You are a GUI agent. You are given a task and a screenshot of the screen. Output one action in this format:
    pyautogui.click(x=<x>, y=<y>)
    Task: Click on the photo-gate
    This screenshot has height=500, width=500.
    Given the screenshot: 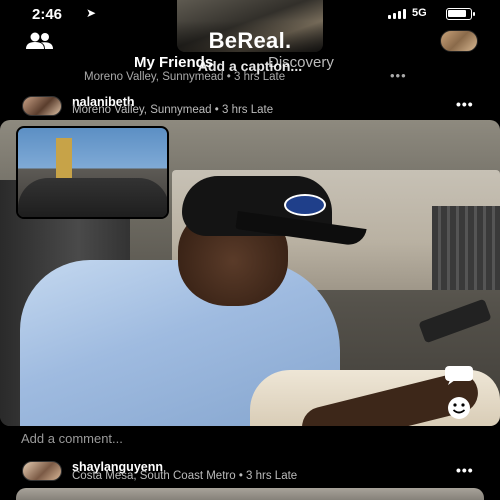 What is the action you would take?
    pyautogui.click(x=466, y=248)
    